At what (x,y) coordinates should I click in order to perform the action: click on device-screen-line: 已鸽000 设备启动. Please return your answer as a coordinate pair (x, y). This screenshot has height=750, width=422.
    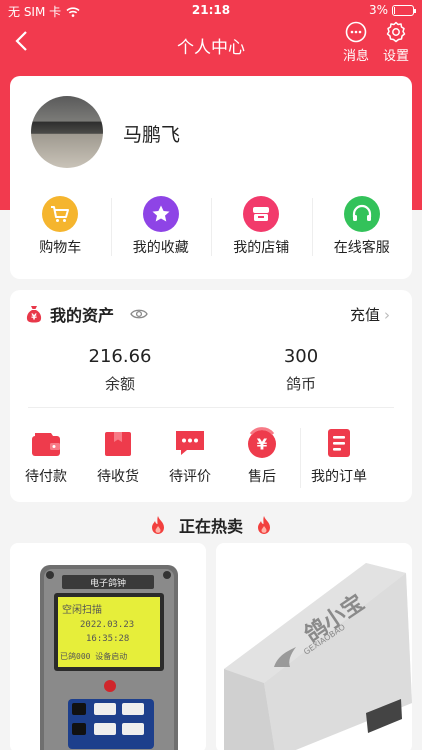
    Looking at the image, I should click on (93, 656).